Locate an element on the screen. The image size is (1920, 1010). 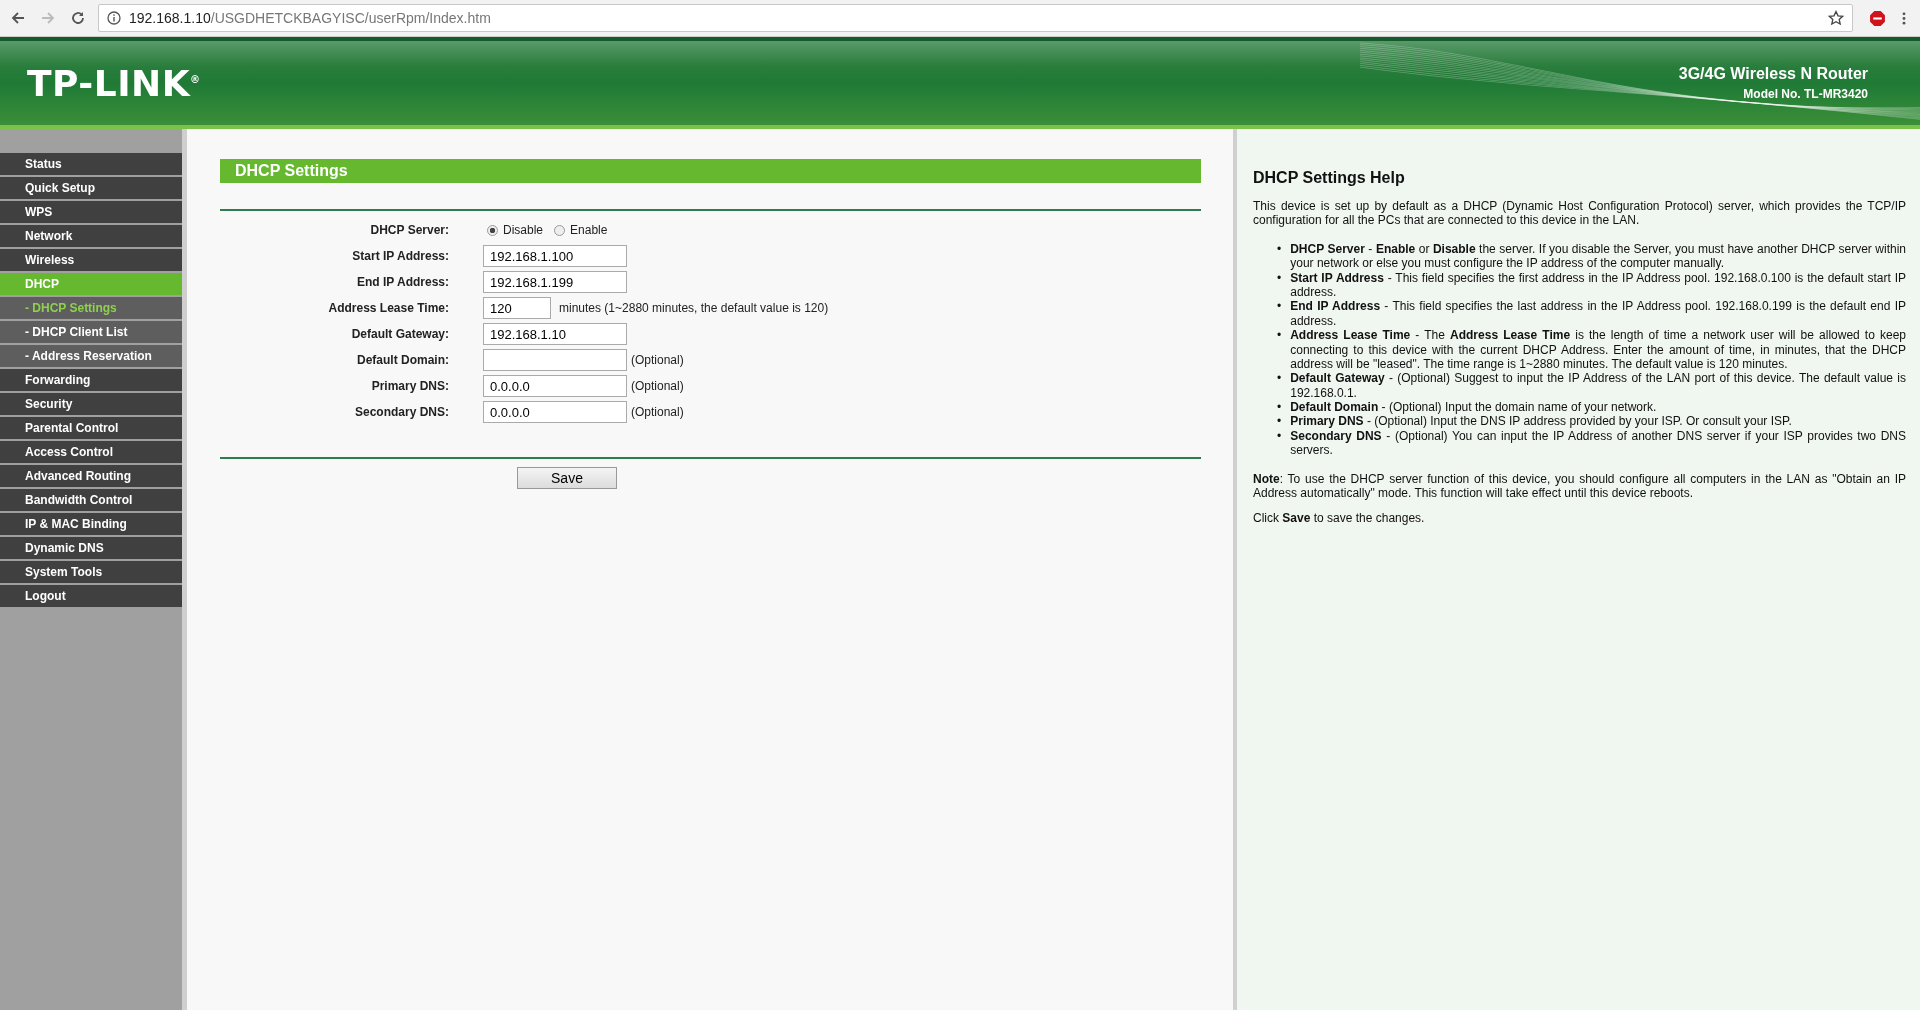
bookmark-star-icon is located at coordinates (1836, 18).